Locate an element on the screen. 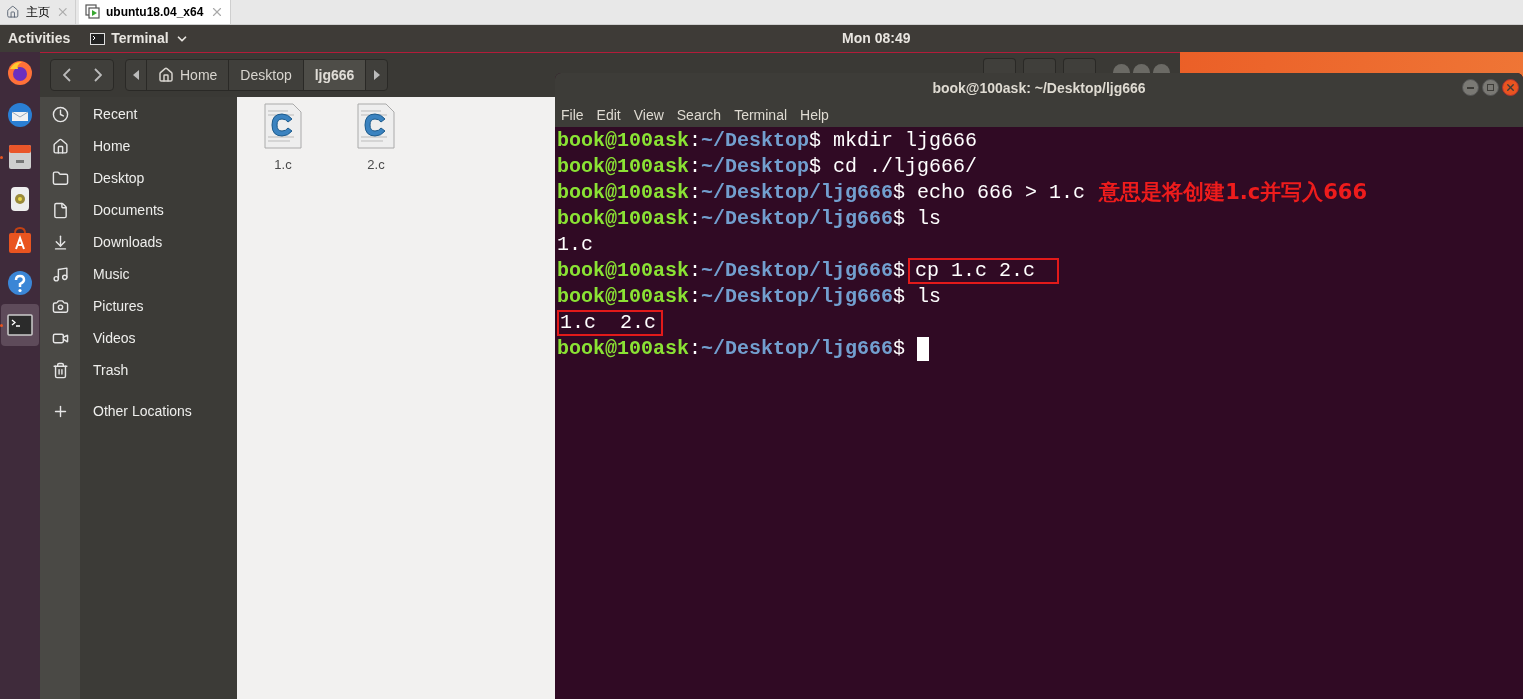  sidebar-item: Documents is located at coordinates (138, 210).